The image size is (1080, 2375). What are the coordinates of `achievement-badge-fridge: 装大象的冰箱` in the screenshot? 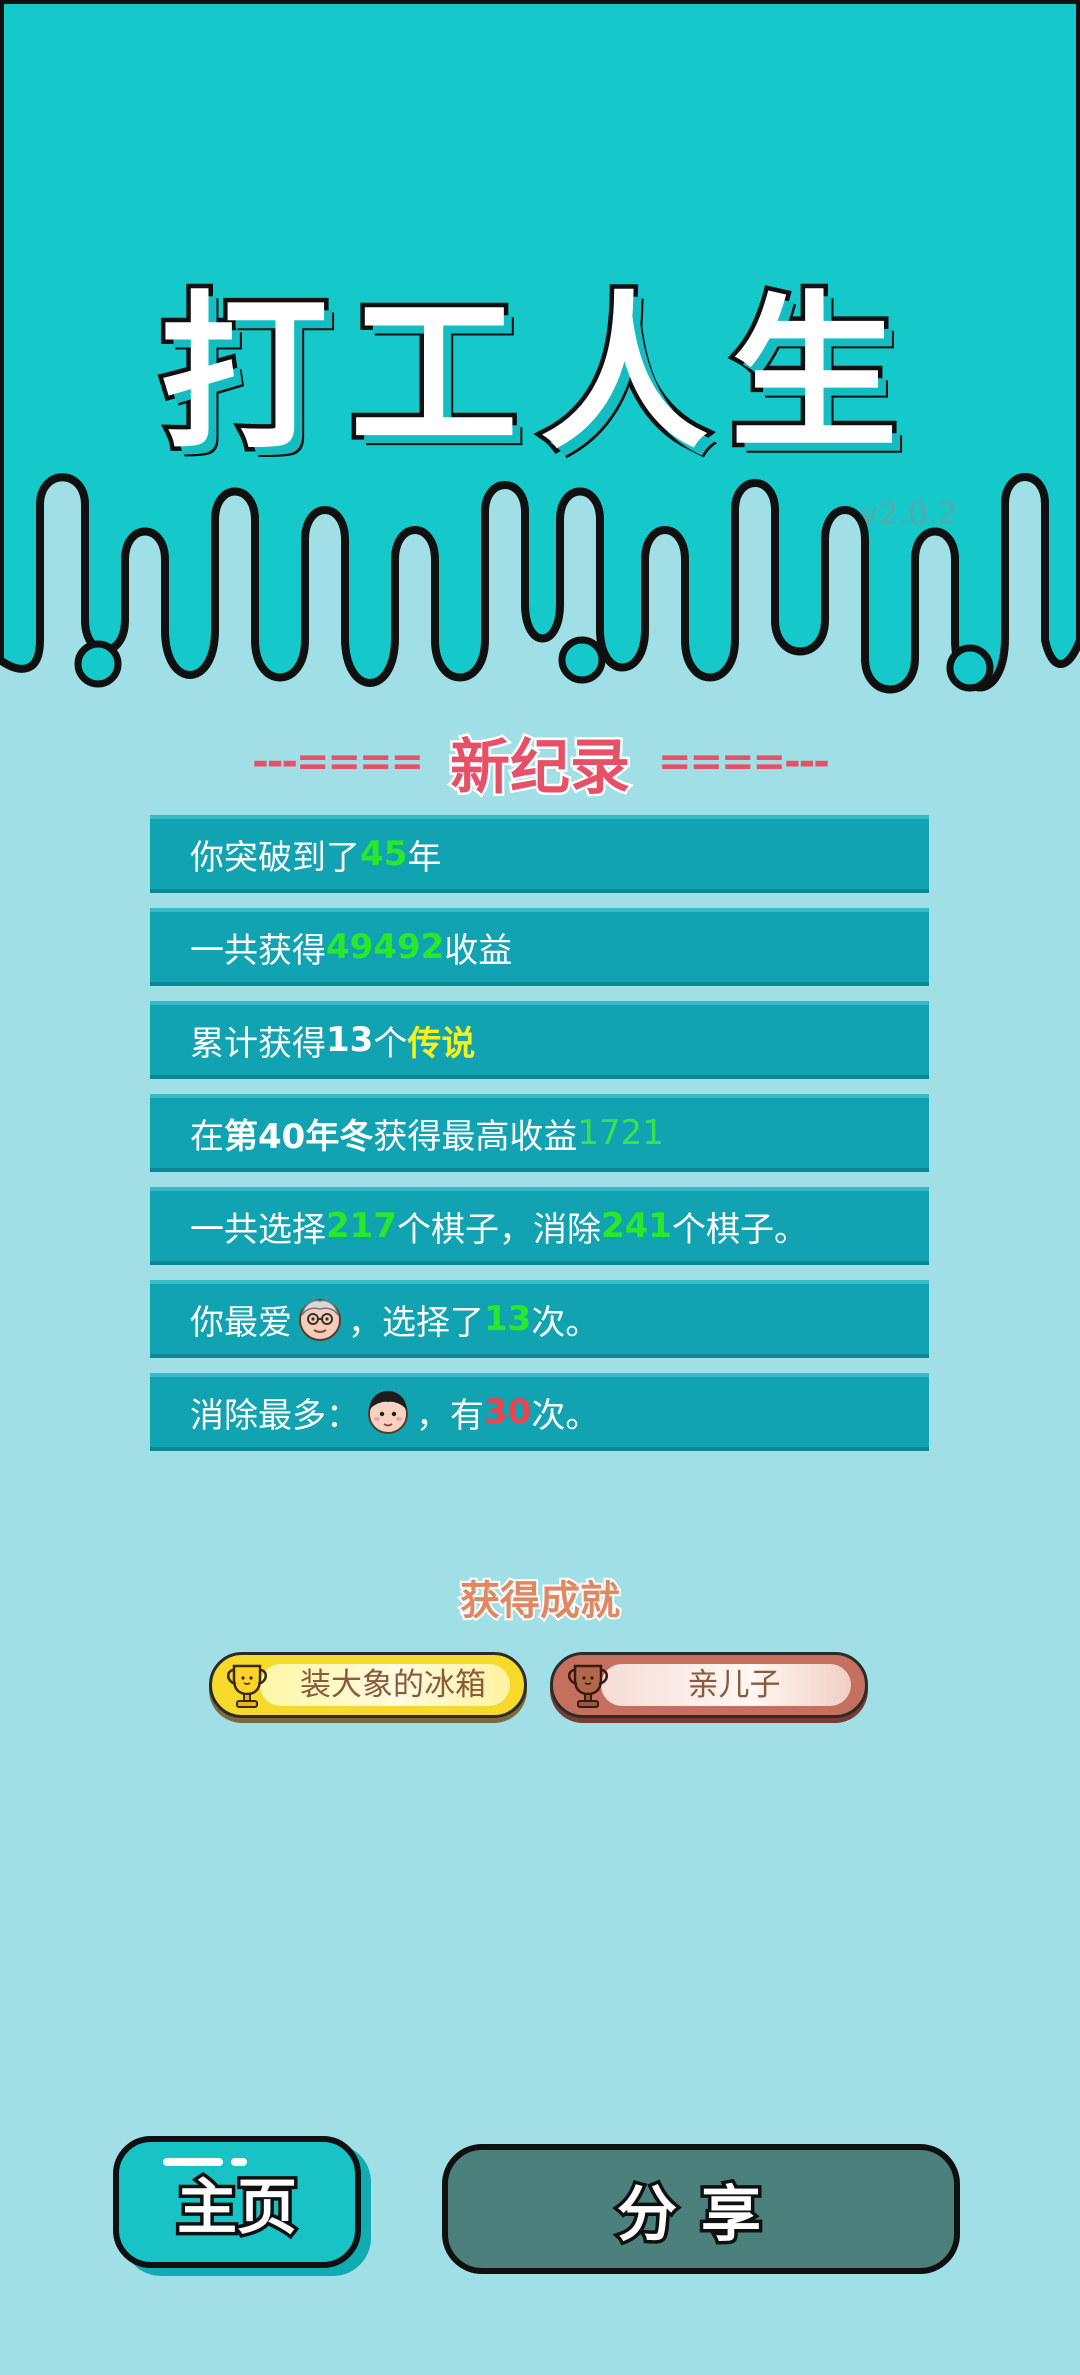 It's located at (368, 1685).